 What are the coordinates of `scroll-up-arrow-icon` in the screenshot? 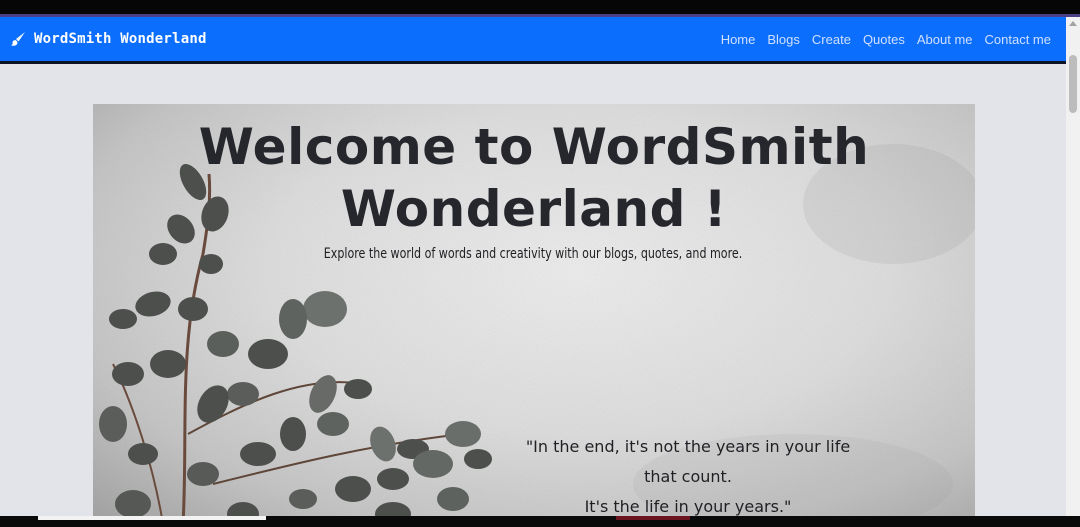 It's located at (1073, 23).